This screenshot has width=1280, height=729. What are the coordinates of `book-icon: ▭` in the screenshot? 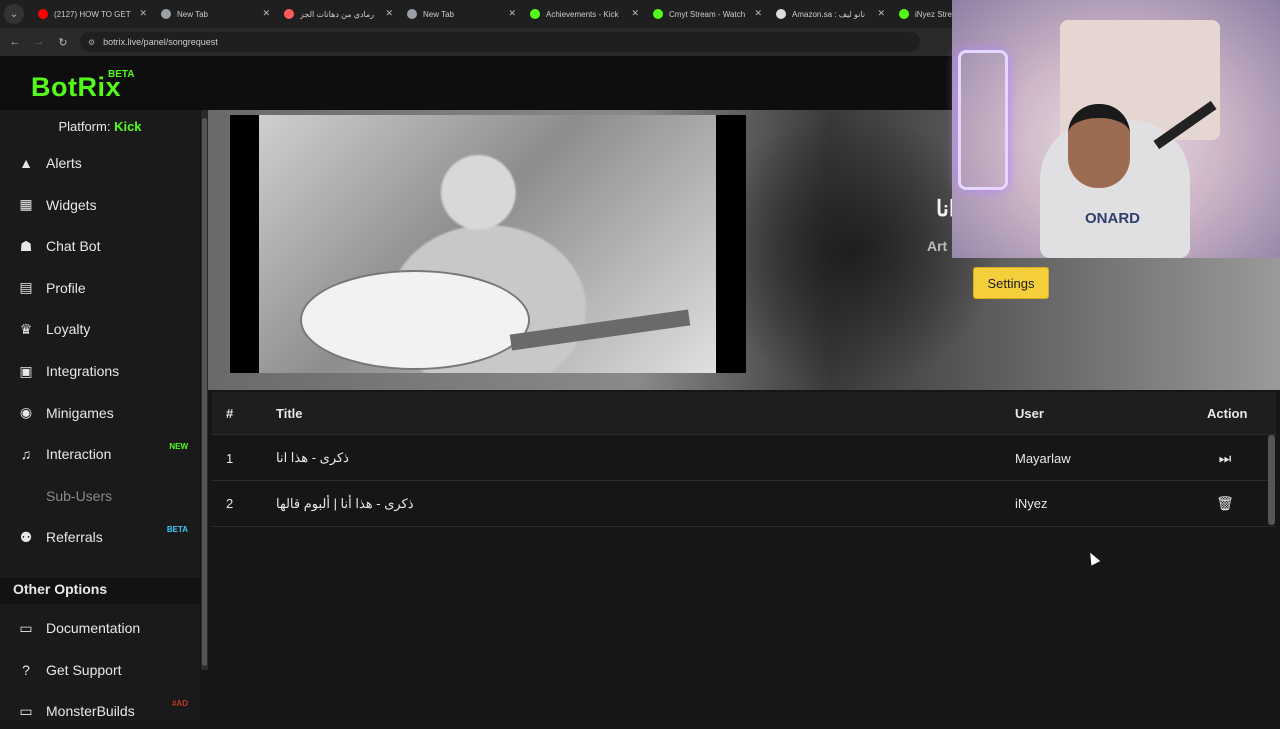 It's located at (26, 627).